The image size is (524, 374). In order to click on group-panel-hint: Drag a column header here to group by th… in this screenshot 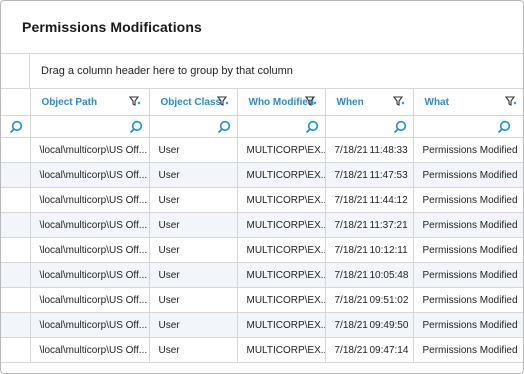, I will do `click(167, 71)`.